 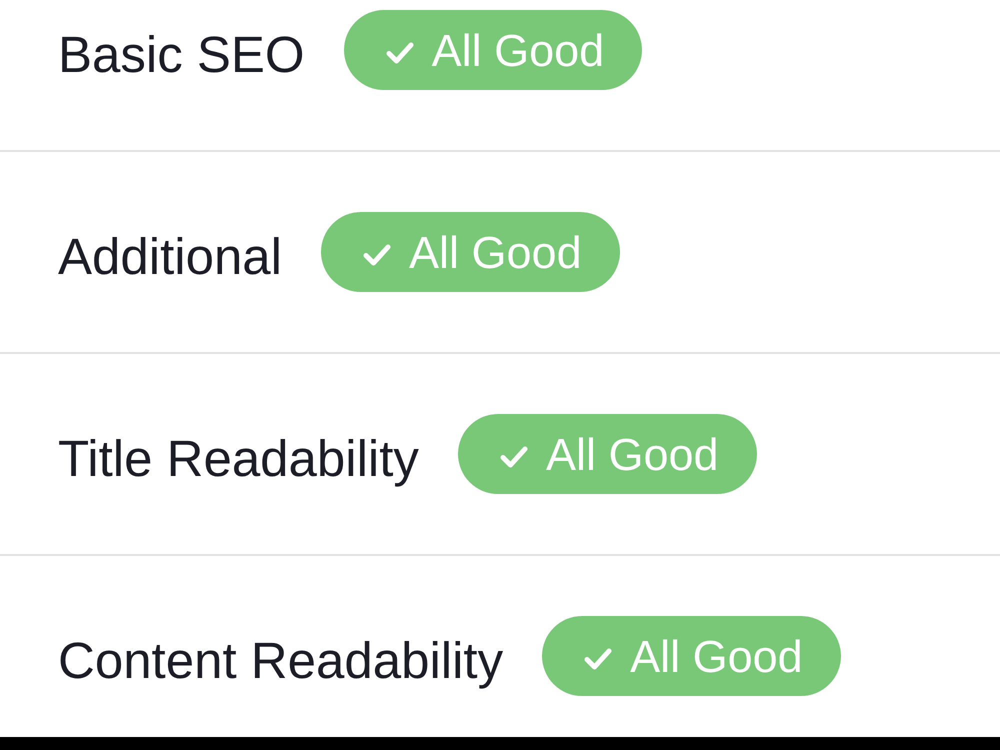 What do you see at coordinates (170, 254) in the screenshot?
I see `section-title: Additional` at bounding box center [170, 254].